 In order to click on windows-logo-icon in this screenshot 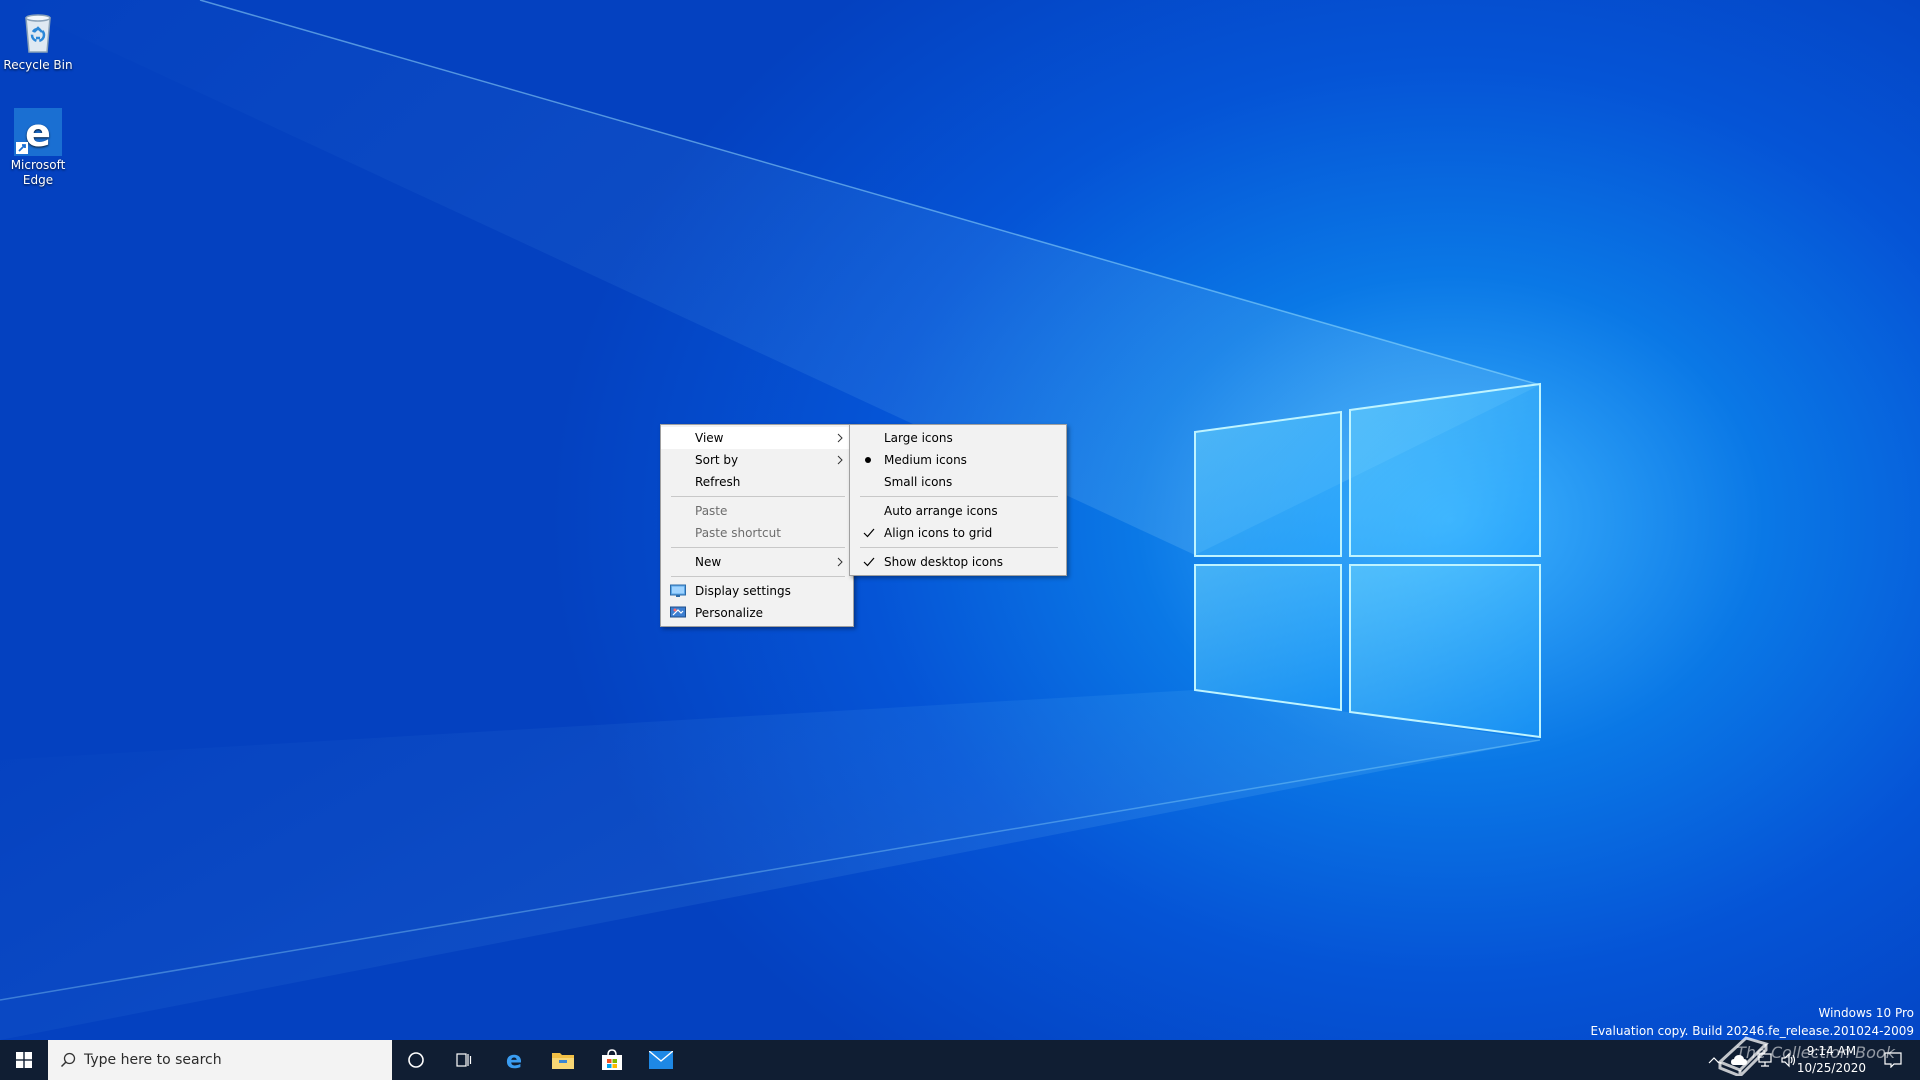, I will do `click(24, 1060)`.